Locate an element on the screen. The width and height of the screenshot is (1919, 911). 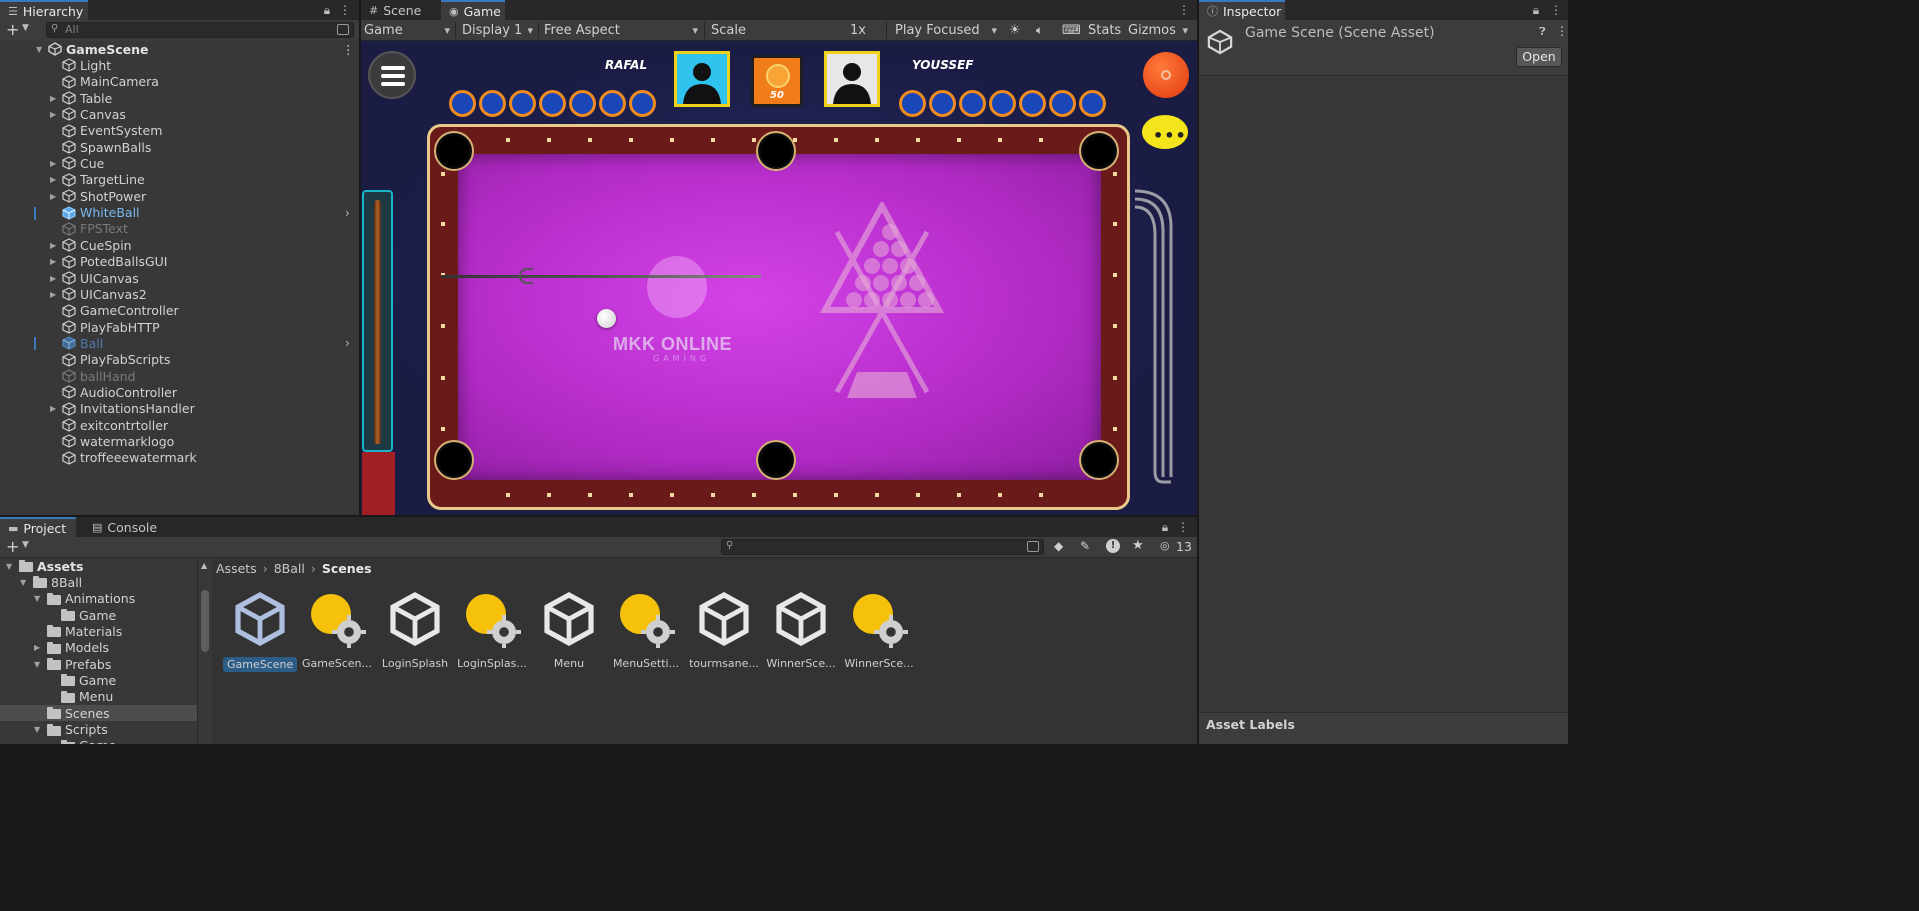
stats-button: Stats is located at coordinates (1104, 30).